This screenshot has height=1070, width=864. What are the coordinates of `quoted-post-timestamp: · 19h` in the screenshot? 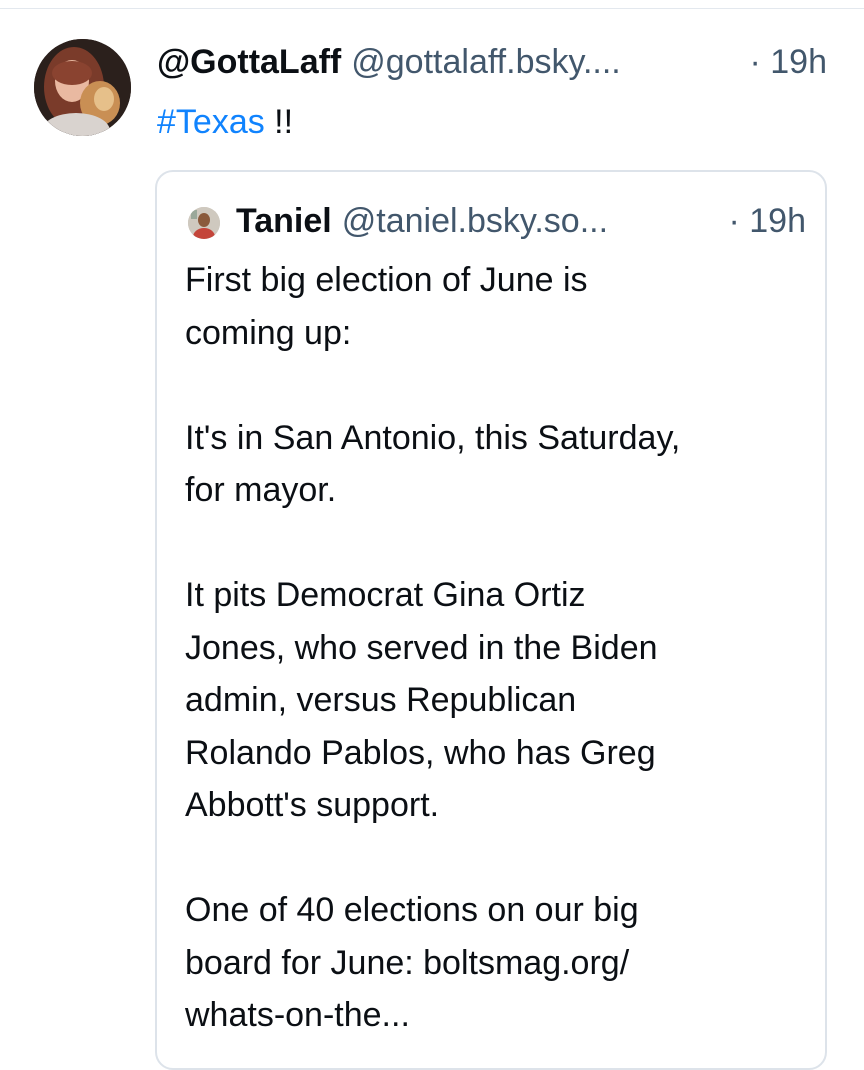 It's located at (768, 221).